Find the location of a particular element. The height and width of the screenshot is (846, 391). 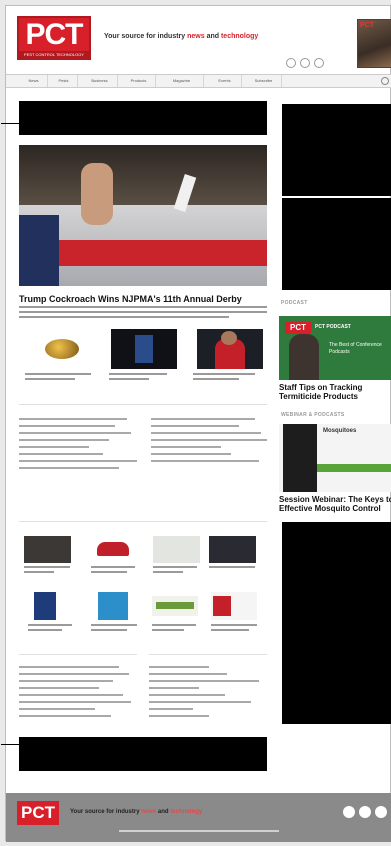

story-thumb-product is located at coordinates (144, 349).